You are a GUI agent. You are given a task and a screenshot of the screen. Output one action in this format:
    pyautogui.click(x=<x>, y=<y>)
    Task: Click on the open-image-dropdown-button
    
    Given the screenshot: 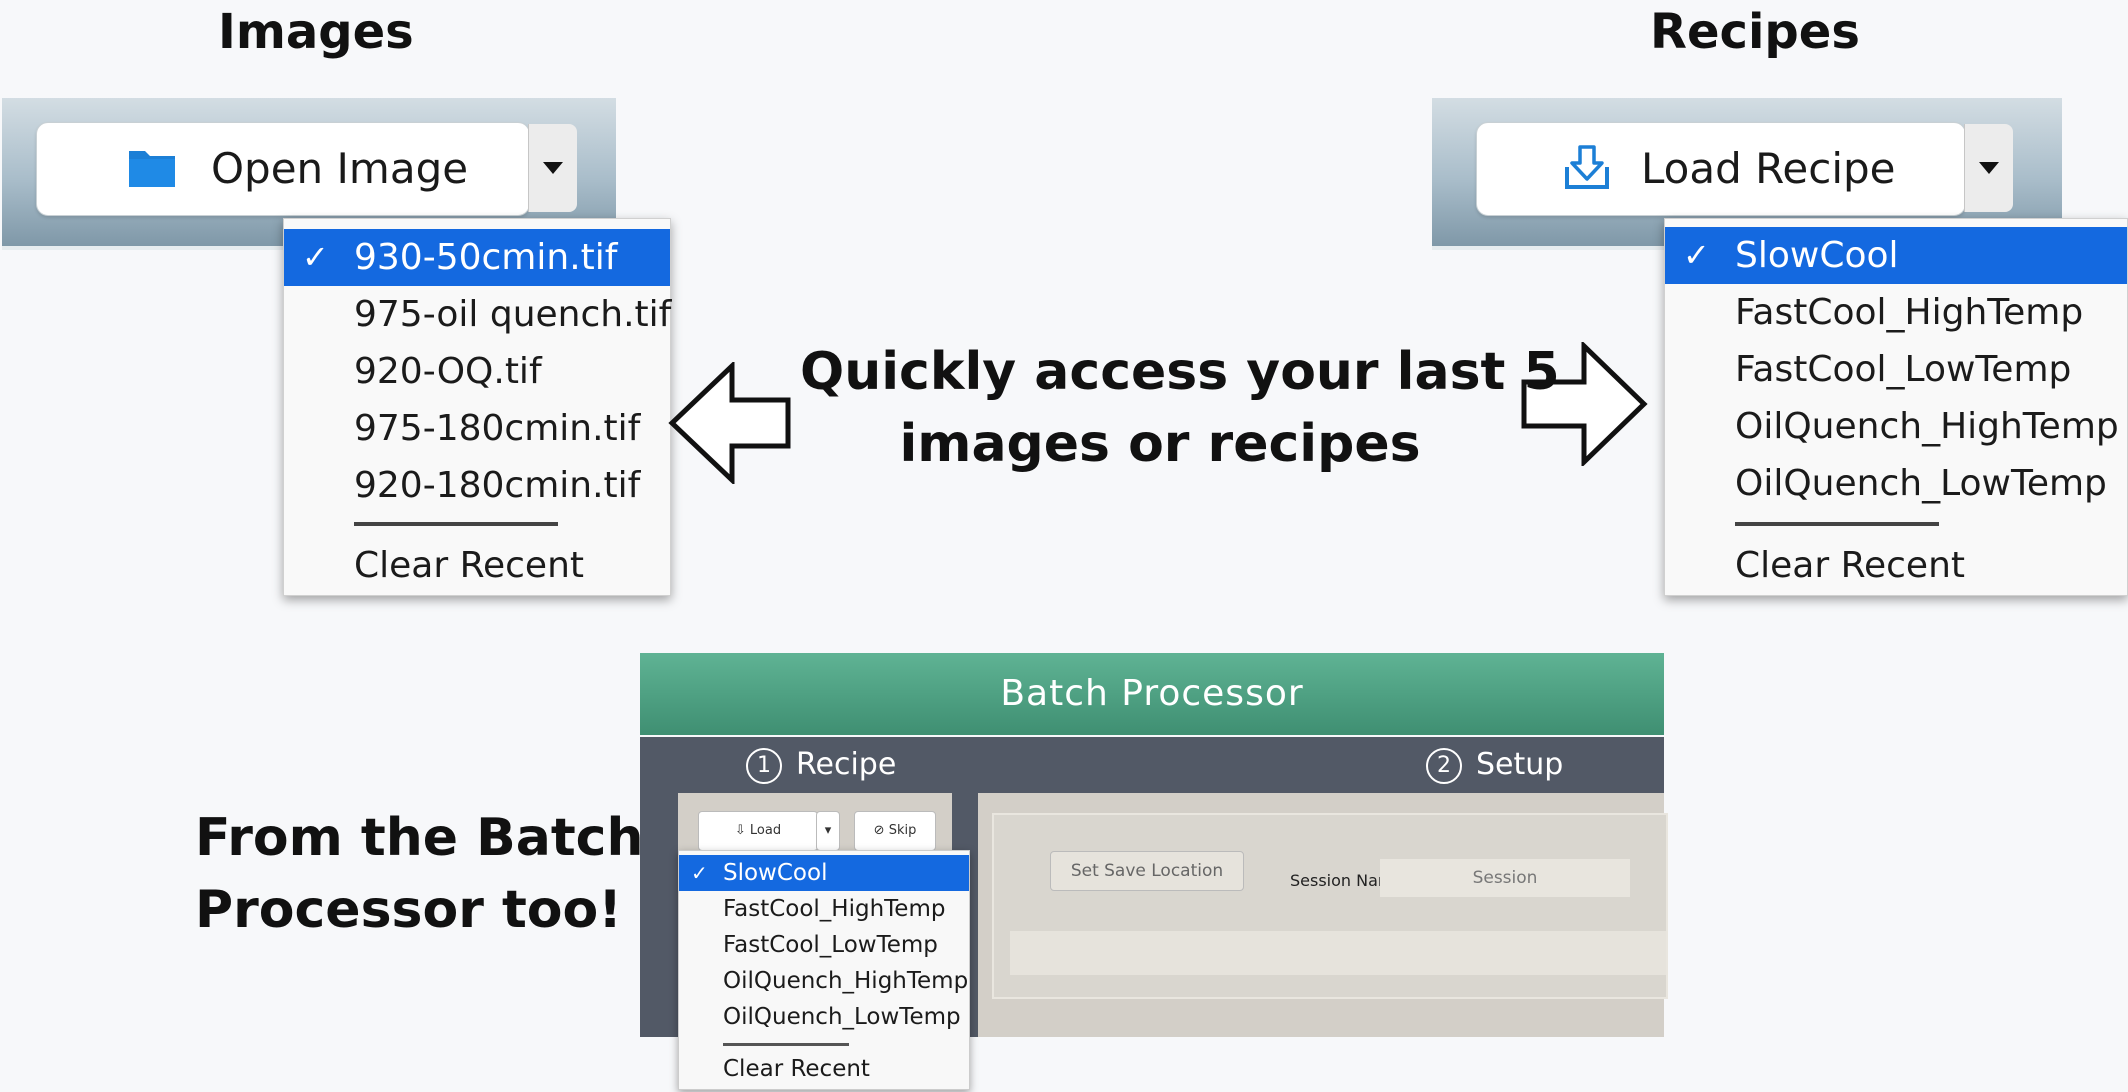 What is the action you would take?
    pyautogui.click(x=552, y=168)
    